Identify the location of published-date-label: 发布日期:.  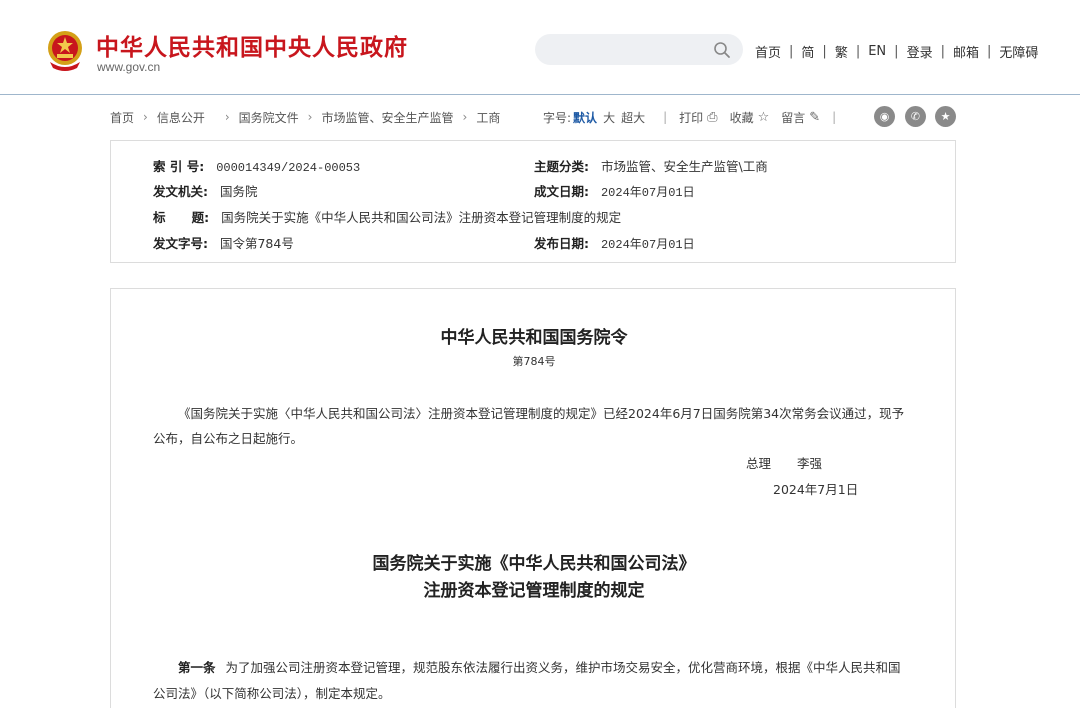
(561, 243).